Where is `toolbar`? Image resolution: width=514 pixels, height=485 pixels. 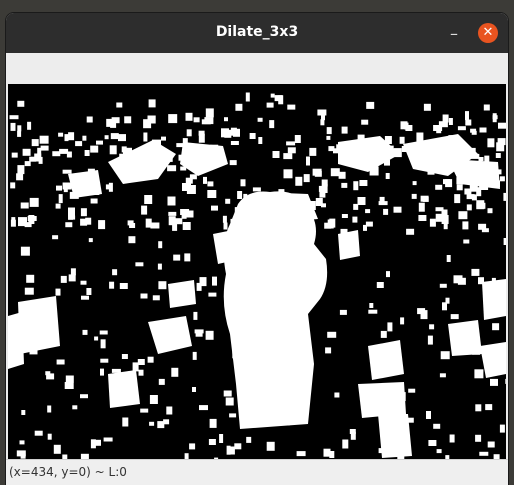 toolbar is located at coordinates (257, 66).